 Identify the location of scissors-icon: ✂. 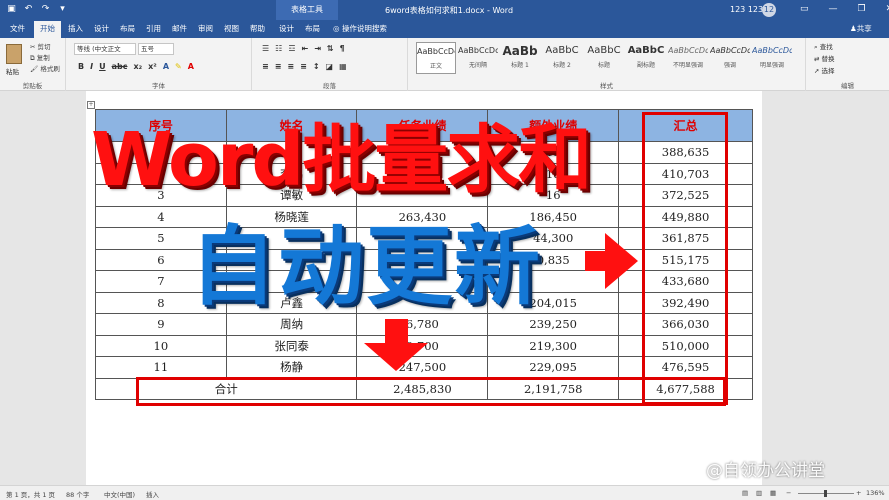
(34, 47).